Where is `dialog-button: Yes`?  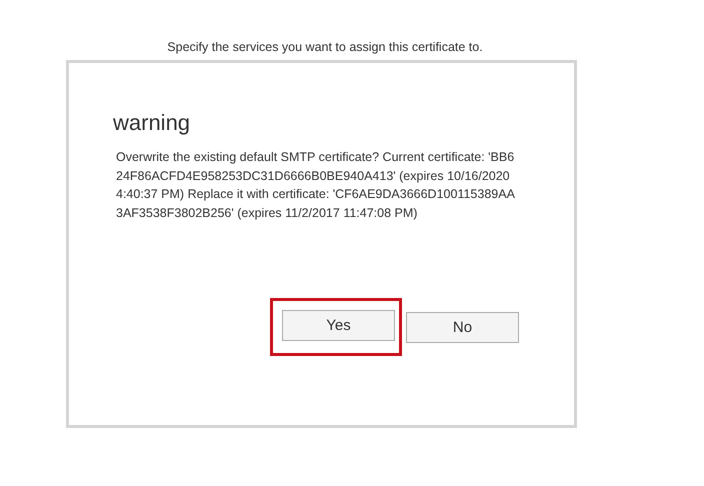
dialog-button: Yes is located at coordinates (338, 325).